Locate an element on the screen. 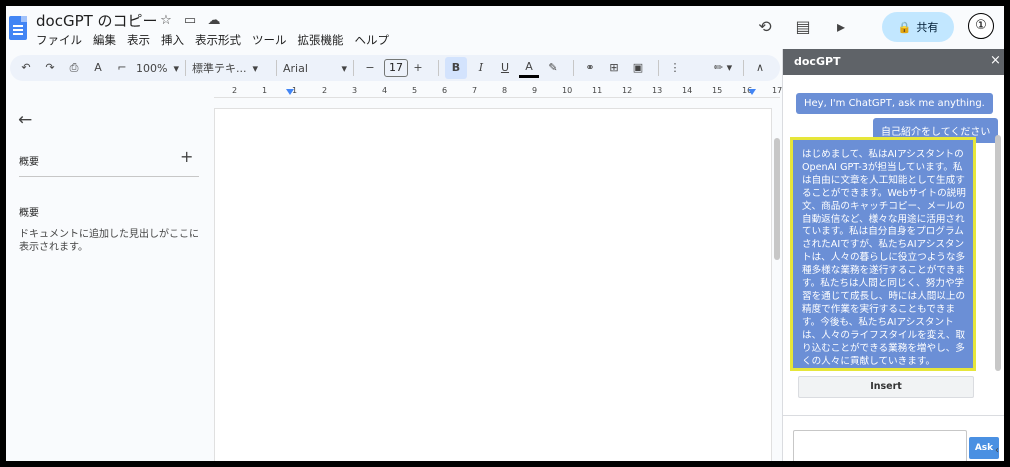 The height and width of the screenshot is (467, 1010). share-label: 共有 is located at coordinates (927, 27).